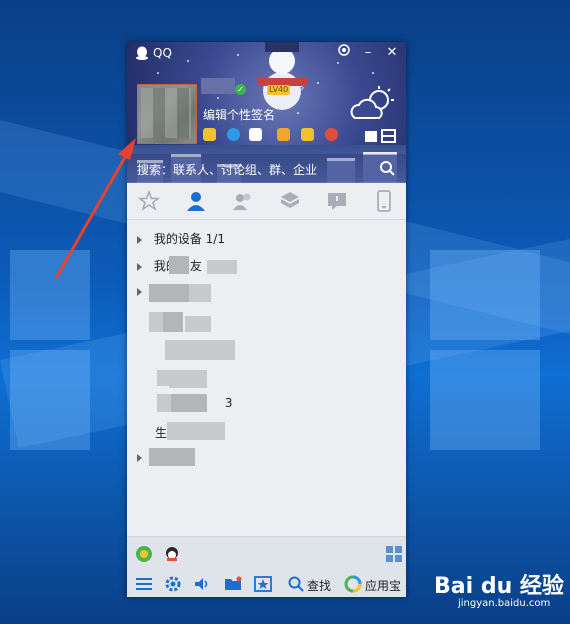 This screenshot has width=570, height=624. Describe the element at coordinates (95, 208) in the screenshot. I see `annotation-arrow-icon` at that location.